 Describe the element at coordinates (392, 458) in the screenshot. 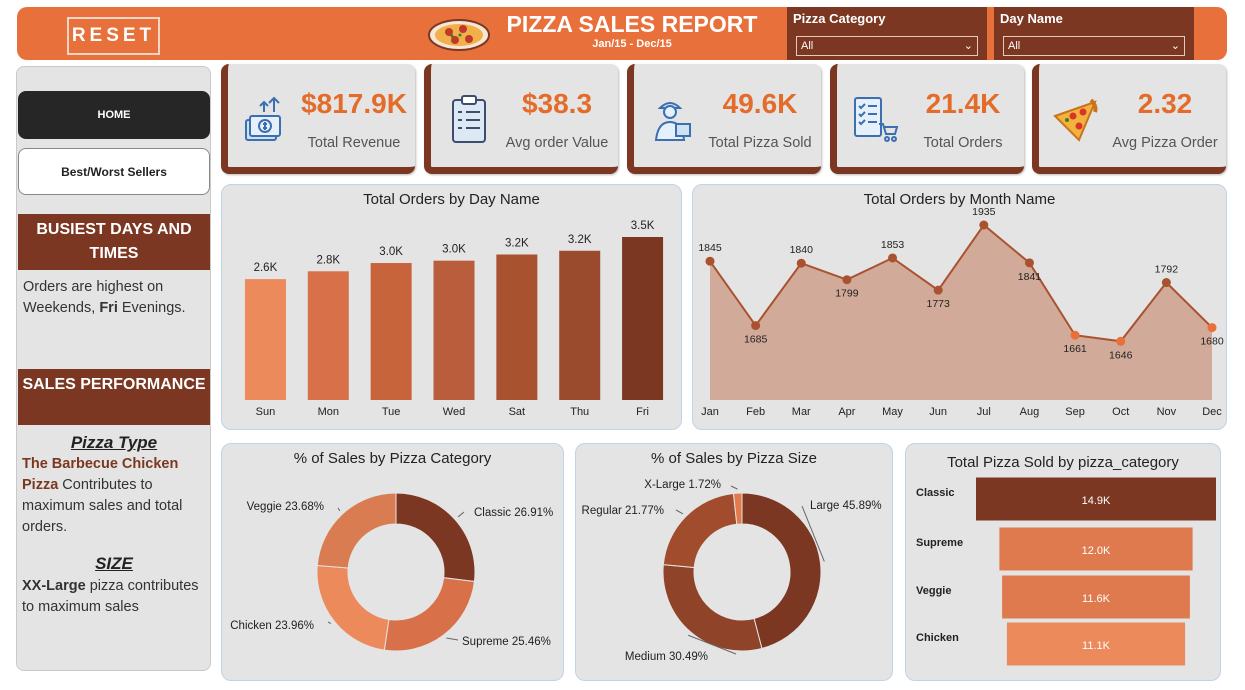

I see `chart-title: % of Sales by Pizza Category` at that location.